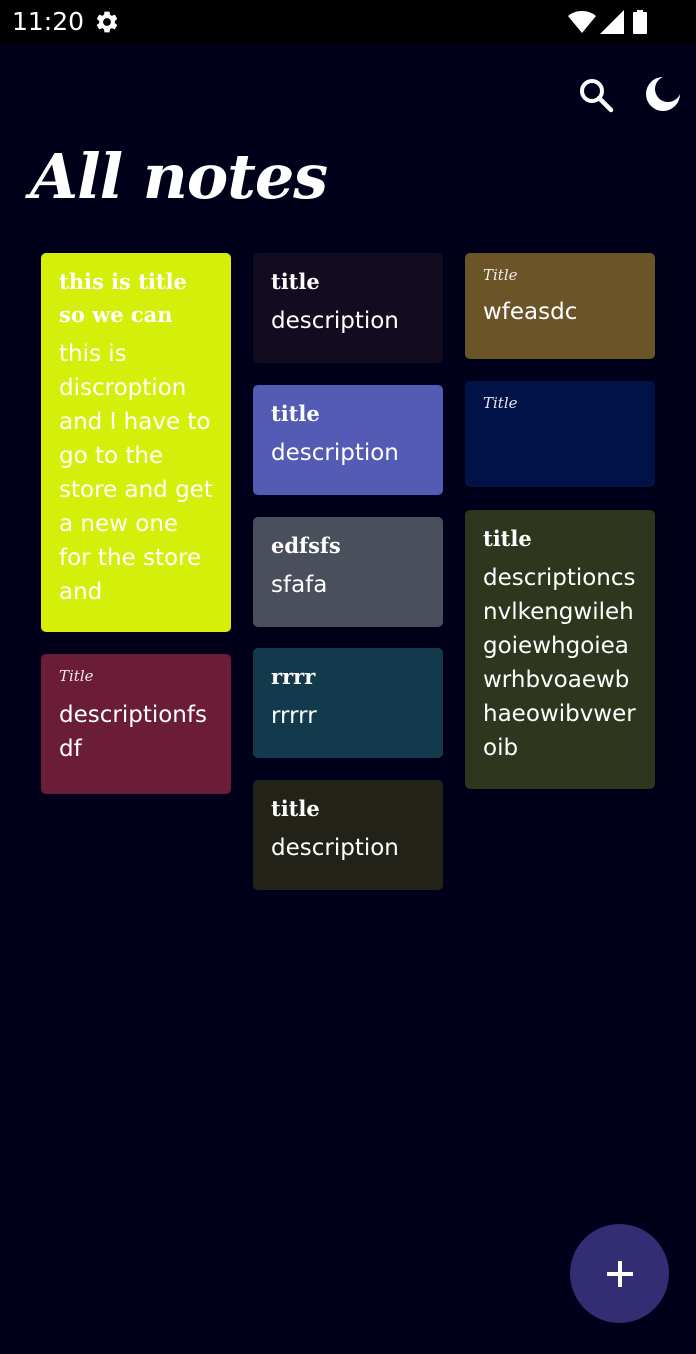 This screenshot has width=696, height=1354. I want to click on page-title: All notes, so click(179, 176).